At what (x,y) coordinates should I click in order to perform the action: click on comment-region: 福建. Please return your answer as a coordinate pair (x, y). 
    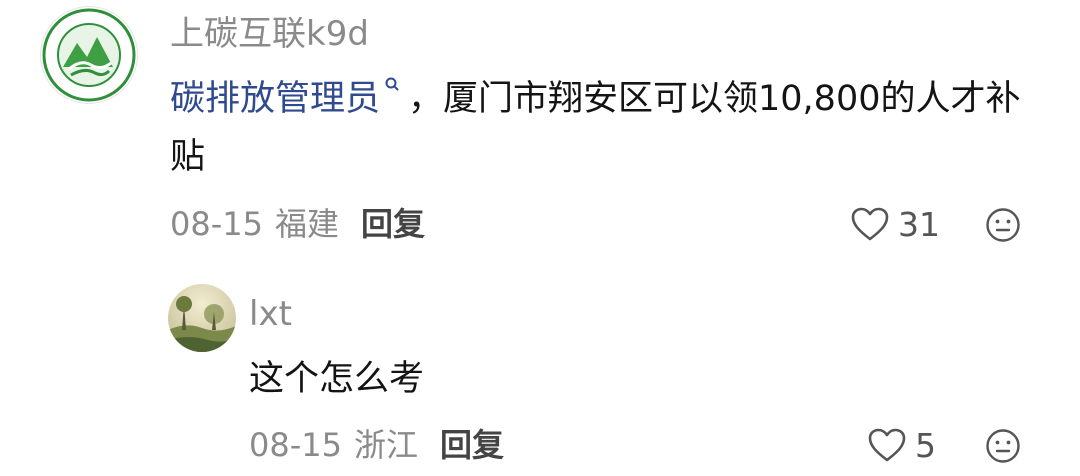
    Looking at the image, I should click on (306, 224).